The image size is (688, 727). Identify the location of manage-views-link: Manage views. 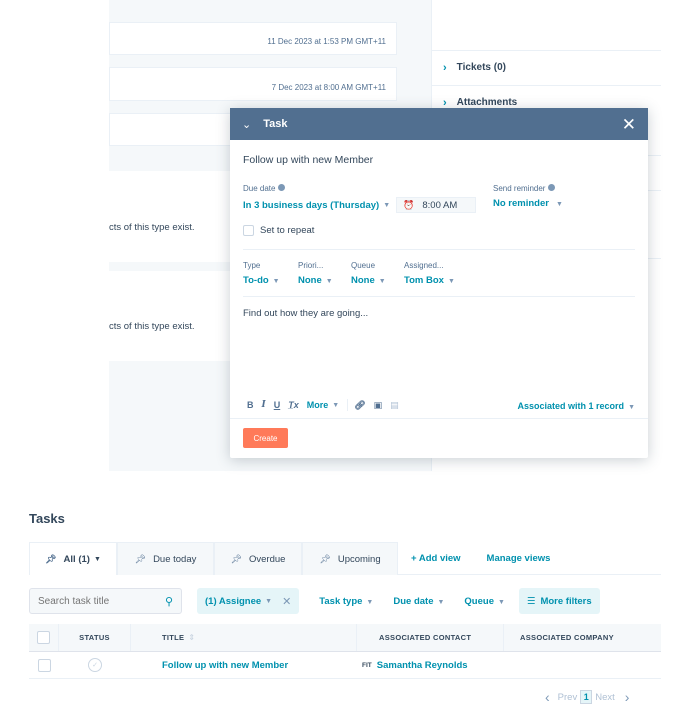
(519, 558).